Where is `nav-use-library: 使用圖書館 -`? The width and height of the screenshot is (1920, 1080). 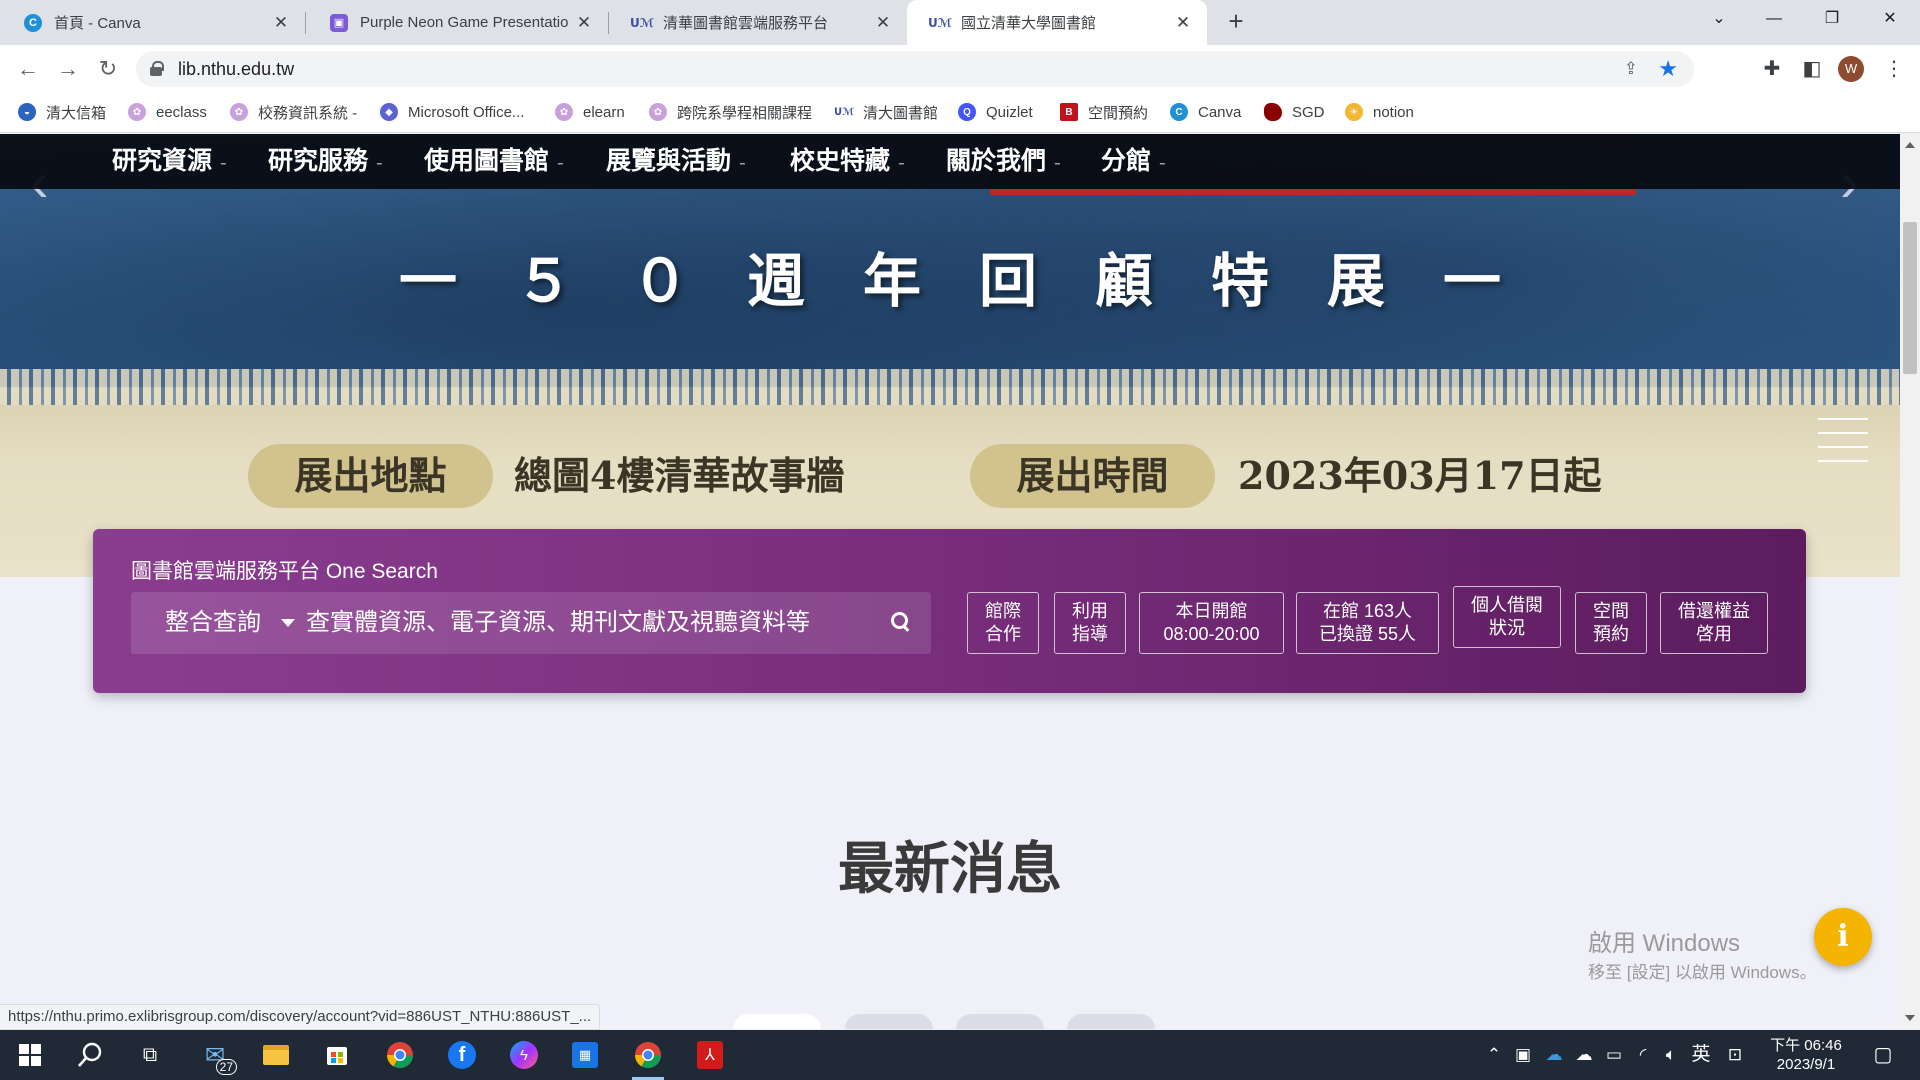
nav-use-library: 使用圖書館 - is located at coordinates (494, 161).